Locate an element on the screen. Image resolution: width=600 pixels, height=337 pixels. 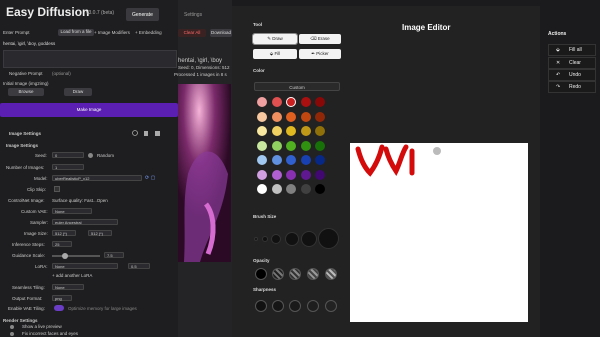
tool-draw-button: ✎ Draw is located at coordinates (275, 39).